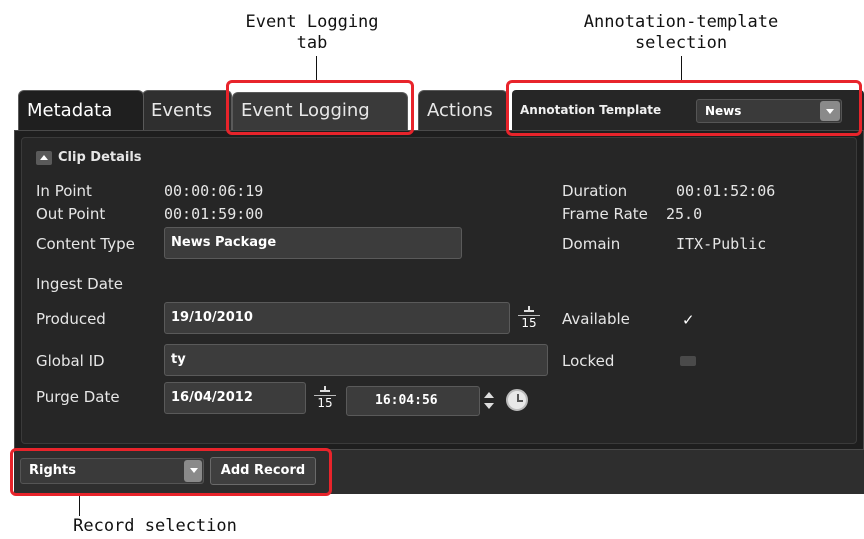  Describe the element at coordinates (316, 68) in the screenshot. I see `event-logging-callout-pointer` at that location.